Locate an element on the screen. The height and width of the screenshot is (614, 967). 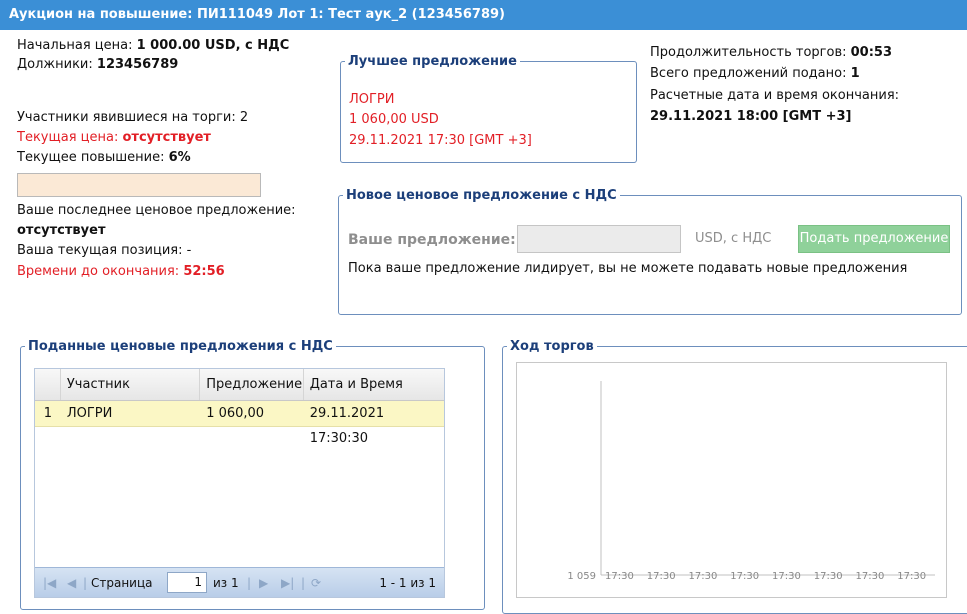
col-offer-header: Предложение is located at coordinates (252, 384).